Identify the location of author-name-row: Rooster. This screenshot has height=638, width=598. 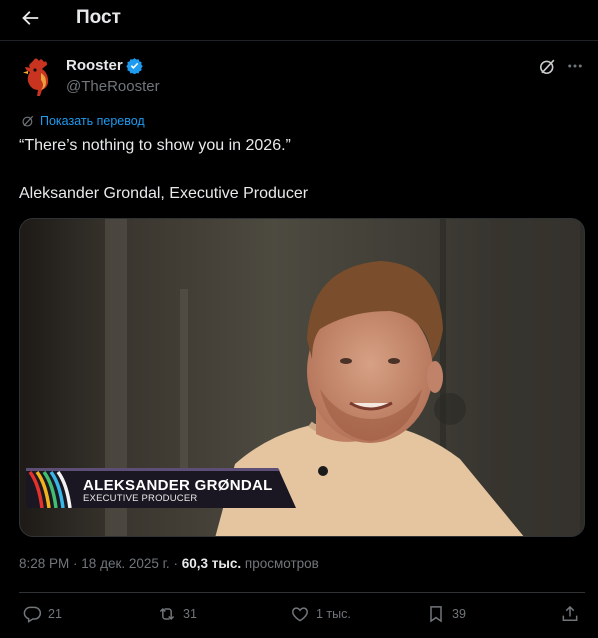
(104, 65).